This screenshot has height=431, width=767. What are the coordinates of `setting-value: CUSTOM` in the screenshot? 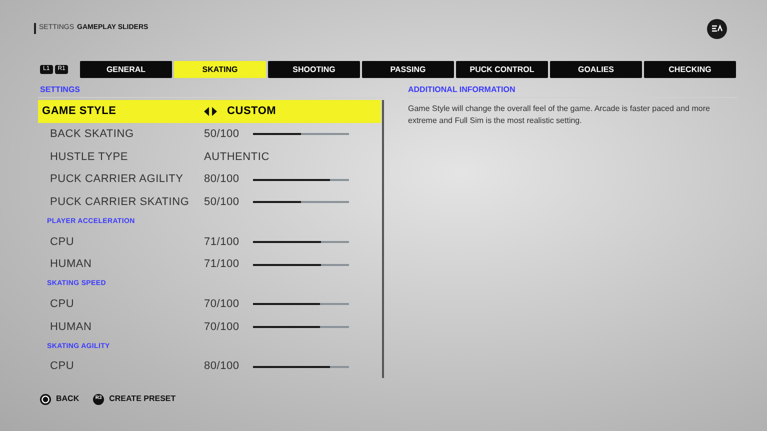 It's located at (251, 112).